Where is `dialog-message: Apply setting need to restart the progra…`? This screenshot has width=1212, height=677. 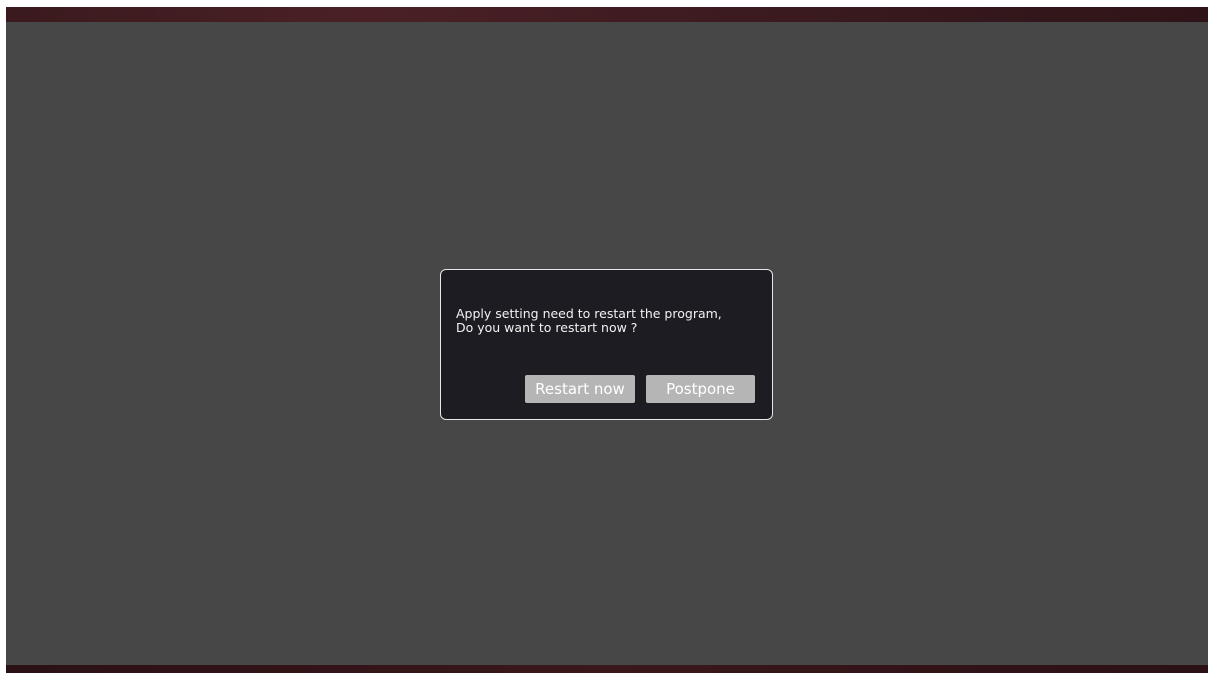 dialog-message: Apply setting need to restart the progra… is located at coordinates (611, 321).